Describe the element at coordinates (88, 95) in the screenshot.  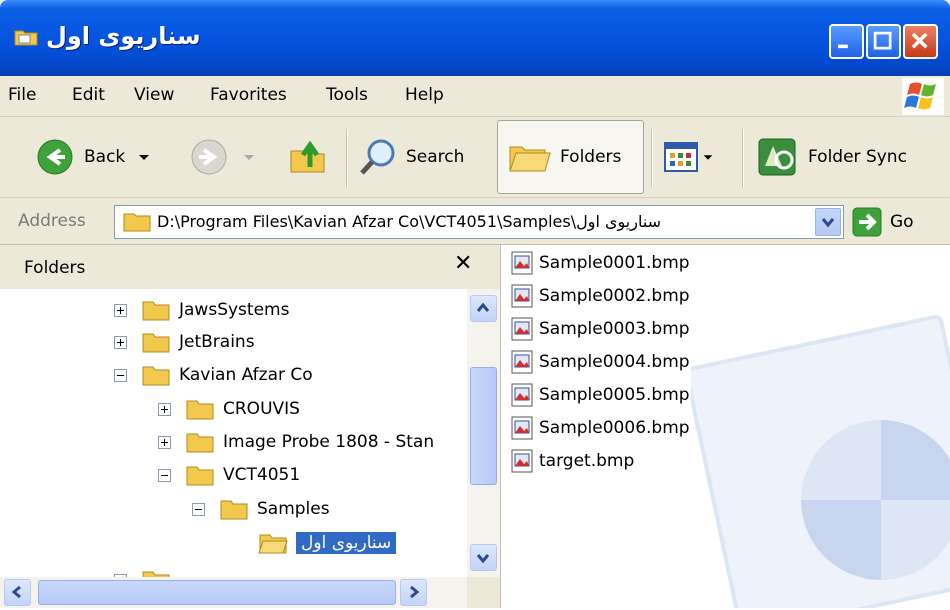
I see `menu-edit: Edit` at that location.